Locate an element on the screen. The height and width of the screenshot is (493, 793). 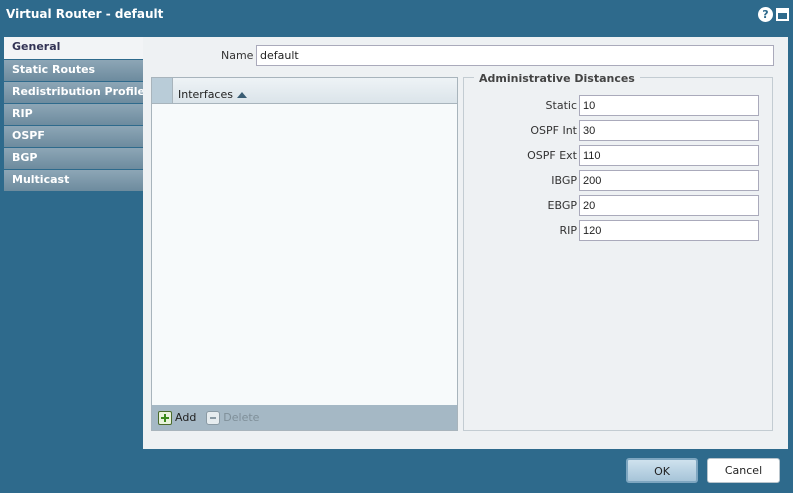
delete-button: Delete is located at coordinates (233, 417).